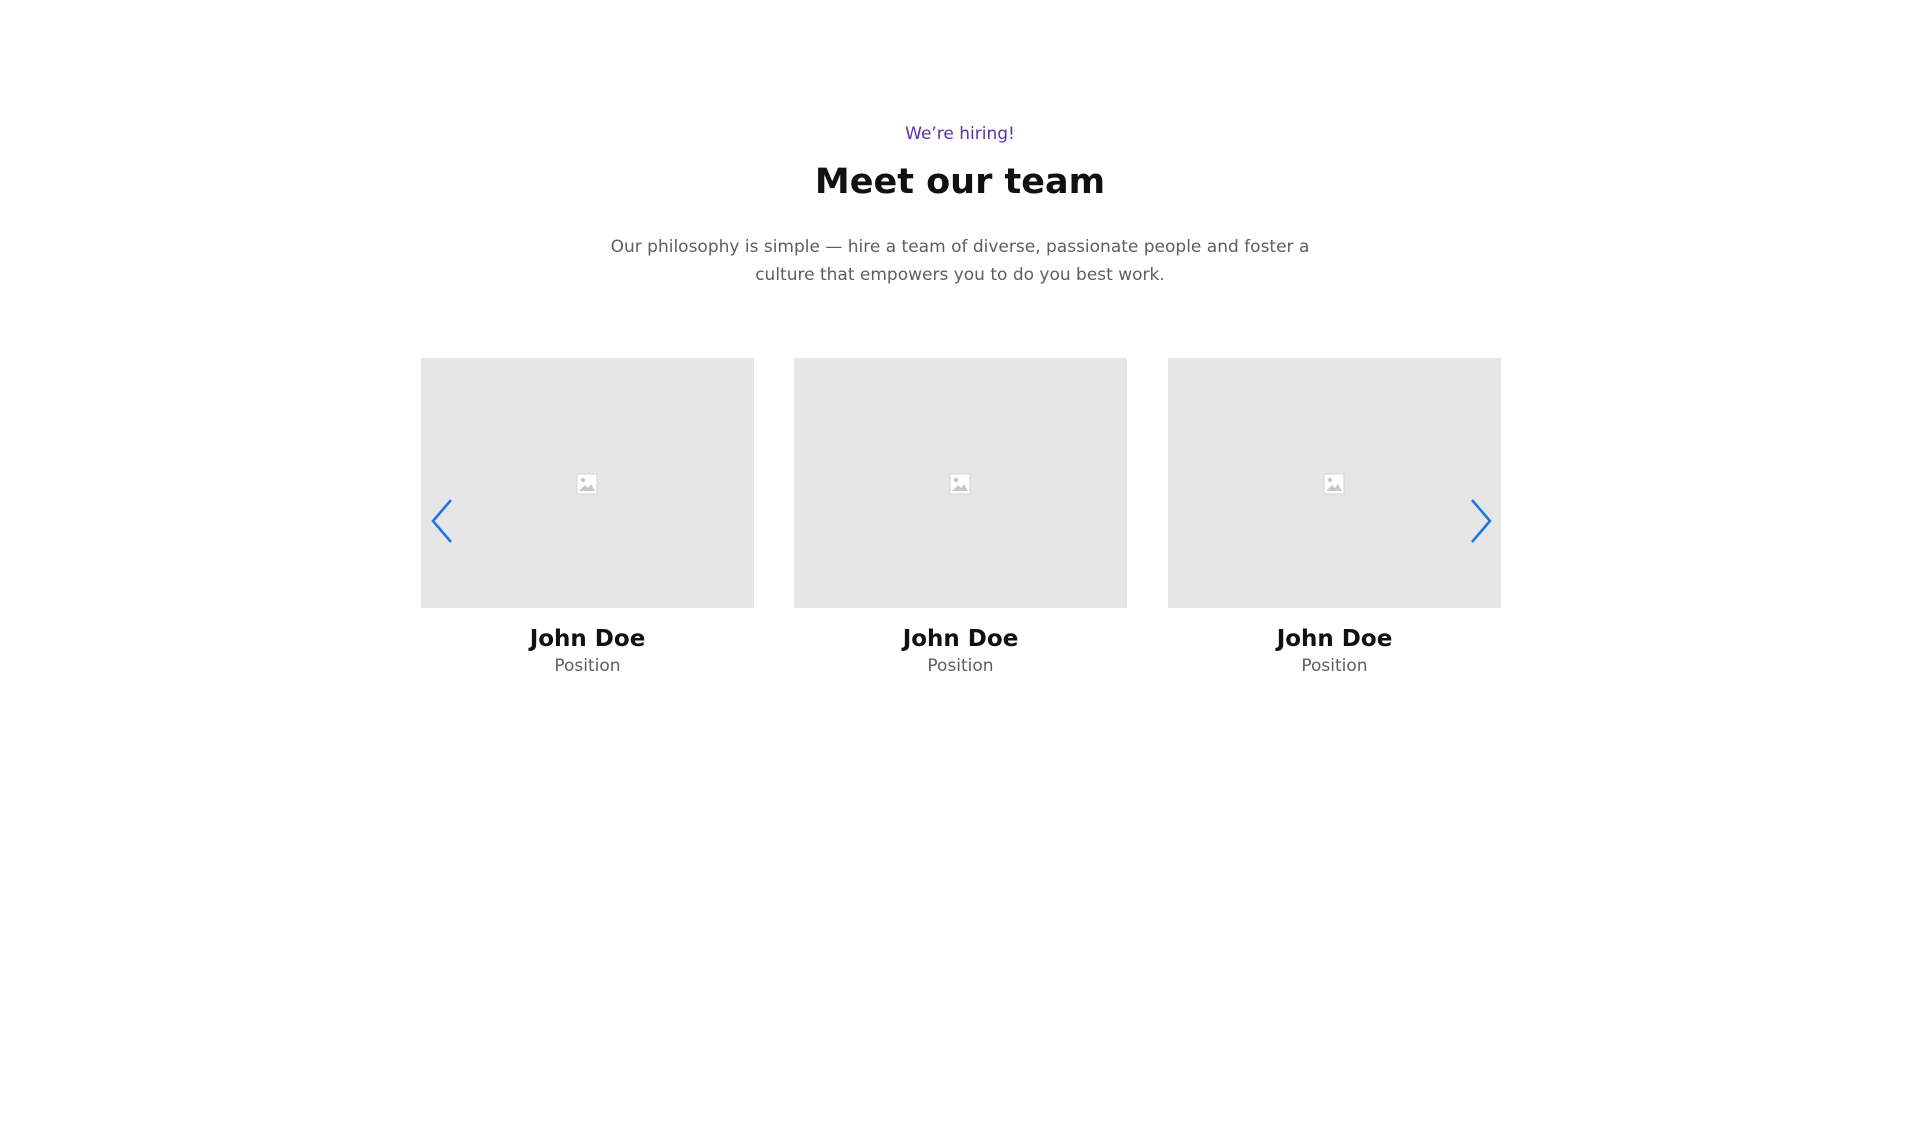 The width and height of the screenshot is (1920, 1140). I want to click on chevron-right-icon, so click(1481, 521).